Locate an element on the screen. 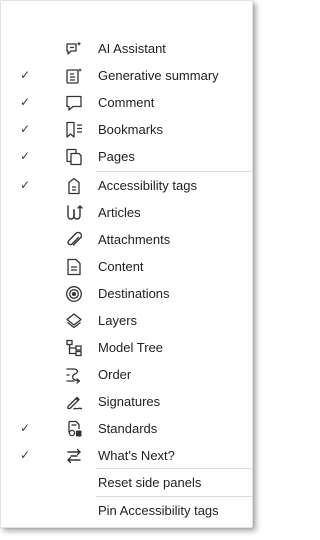 This screenshot has width=320, height=540. comment-icon is located at coordinates (74, 103).